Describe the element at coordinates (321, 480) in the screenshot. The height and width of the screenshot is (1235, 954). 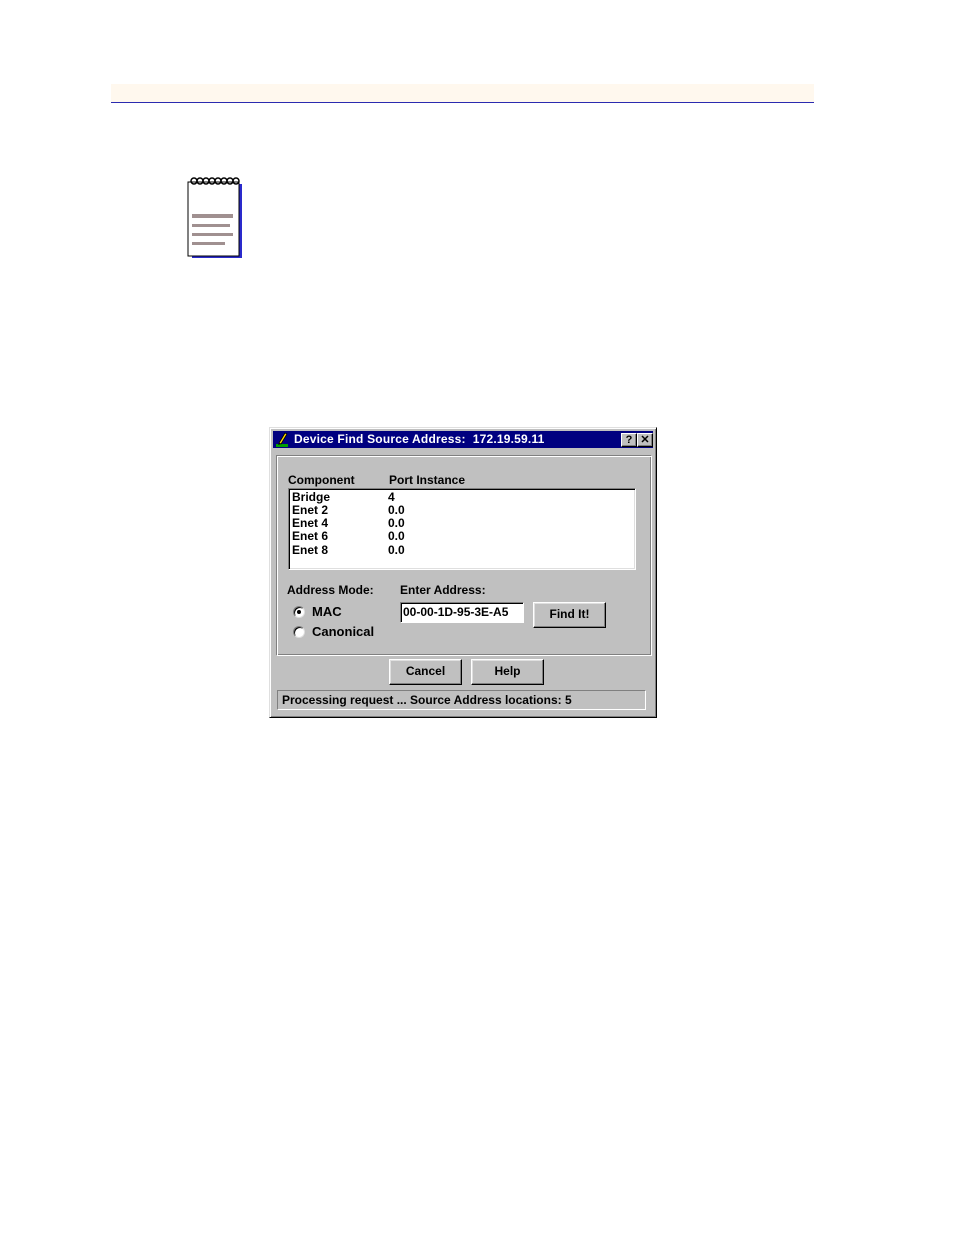
I see `column-header-component: Component` at that location.